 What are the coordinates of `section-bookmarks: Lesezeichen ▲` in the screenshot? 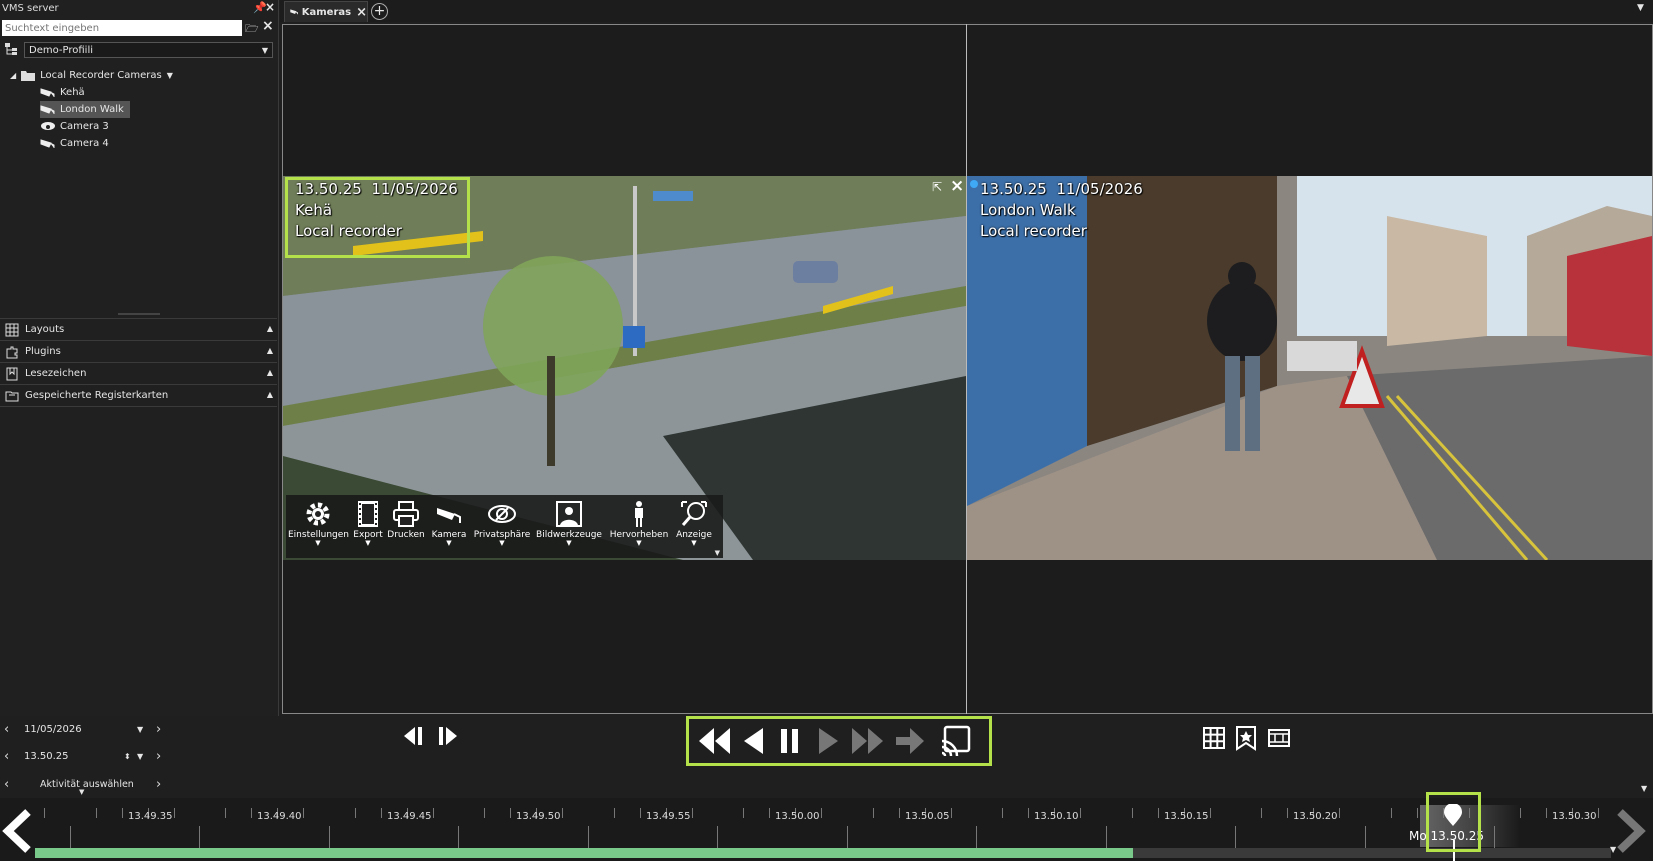 It's located at (138, 373).